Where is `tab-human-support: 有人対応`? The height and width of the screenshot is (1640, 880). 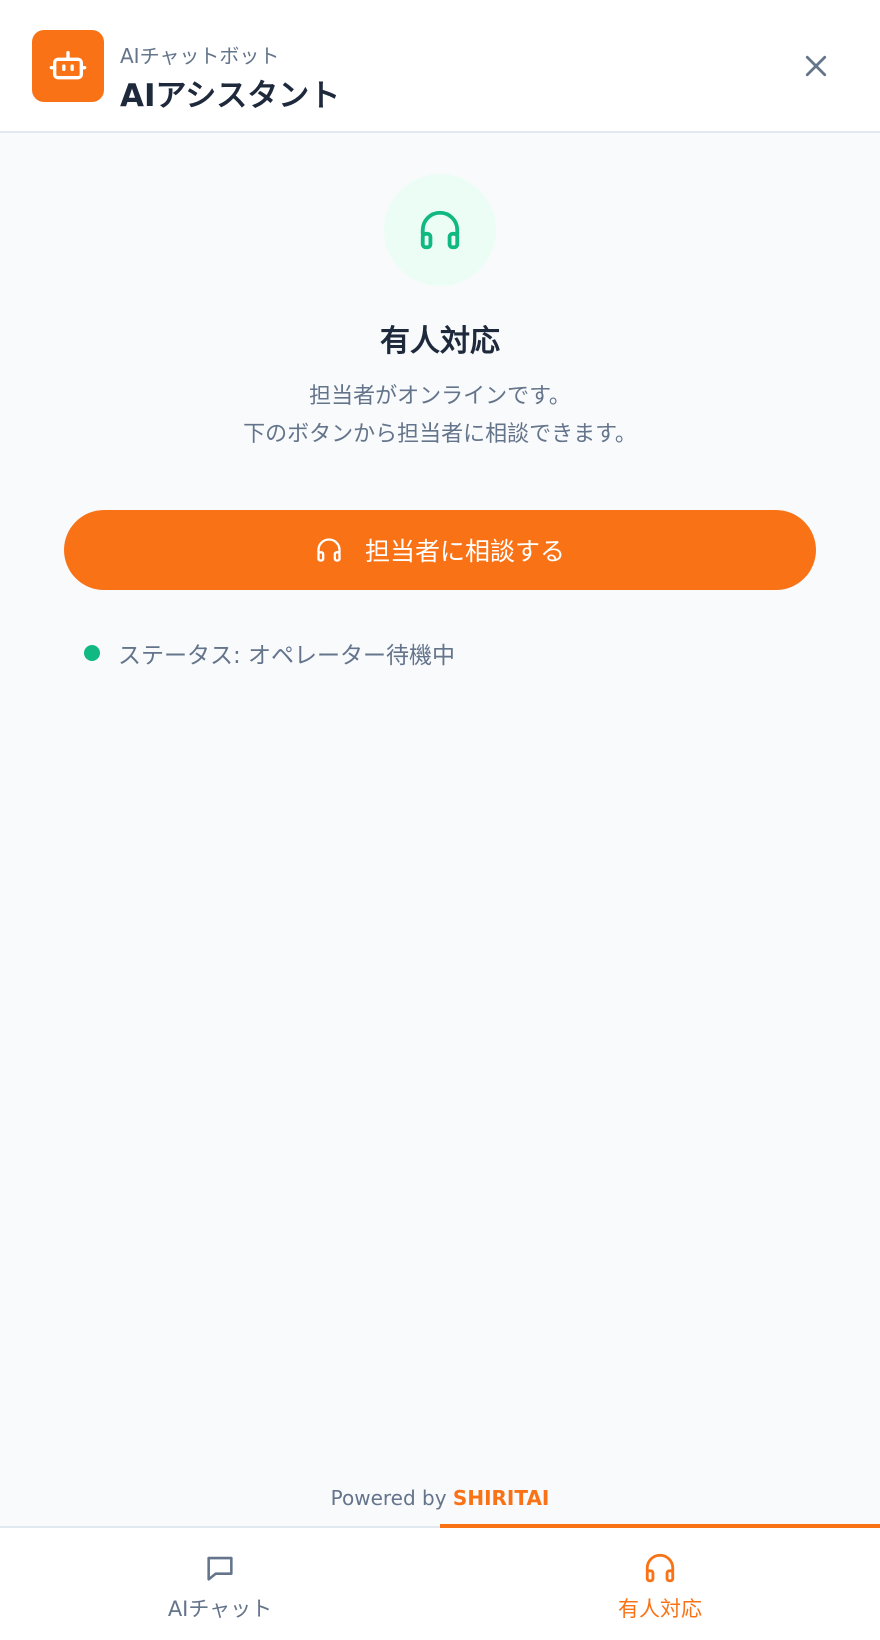
tab-human-support: 有人対応 is located at coordinates (660, 1582).